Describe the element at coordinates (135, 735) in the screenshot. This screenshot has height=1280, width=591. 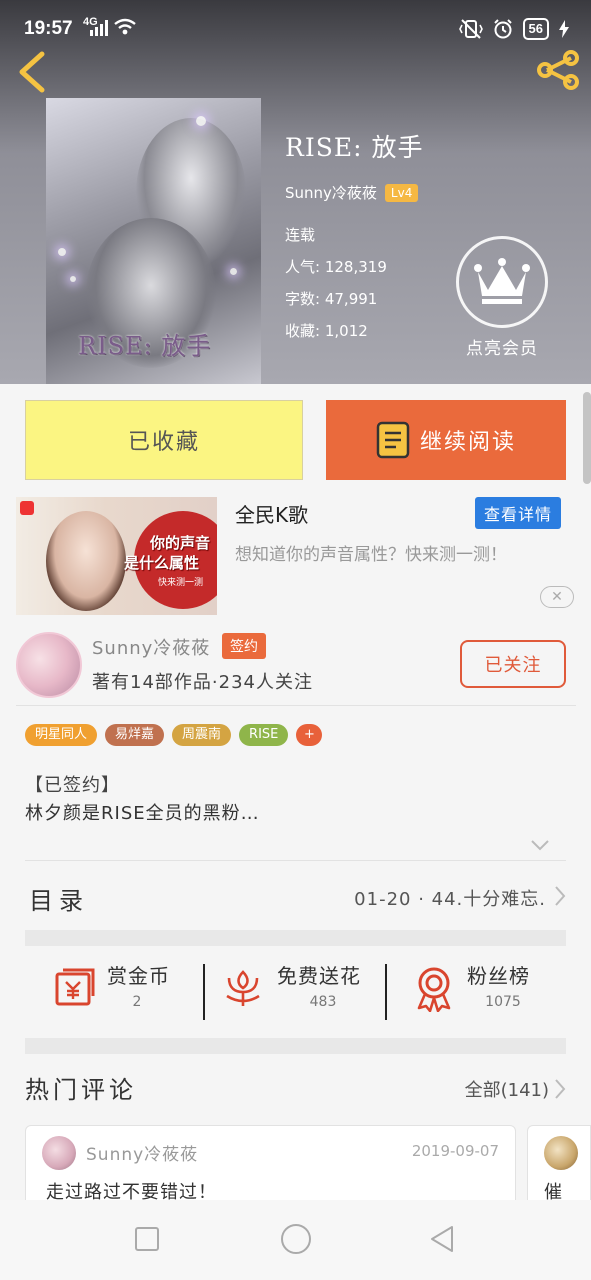
I see `tag-1: 易烊嘉` at that location.